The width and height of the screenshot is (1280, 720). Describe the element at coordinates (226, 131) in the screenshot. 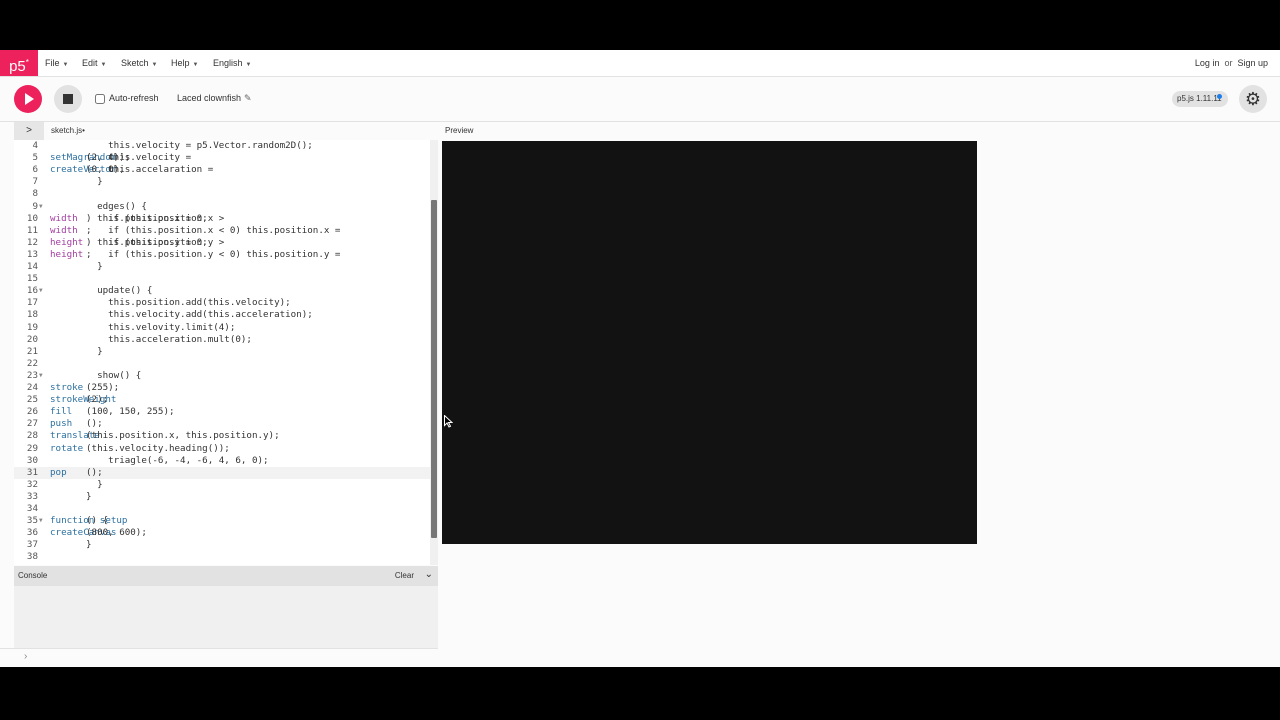

I see `editor-header: > sketch.js•` at that location.